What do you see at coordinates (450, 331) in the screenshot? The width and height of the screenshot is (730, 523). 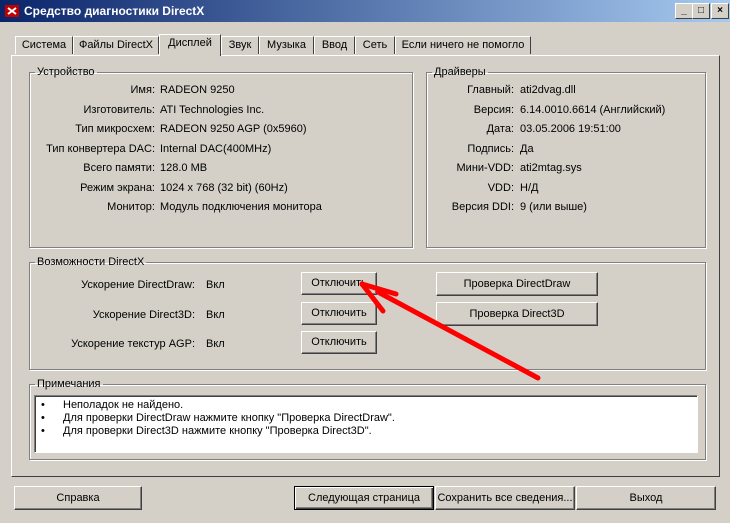 I see `annotation-arrow-icon` at bounding box center [450, 331].